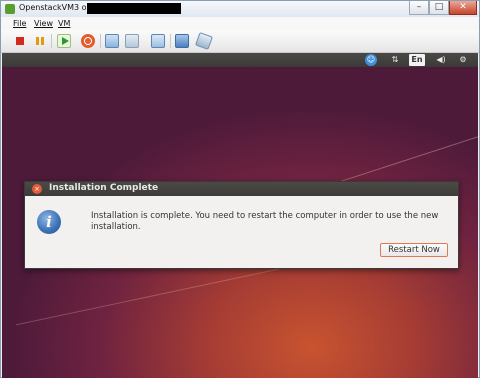  I want to click on play-icon, so click(64, 41).